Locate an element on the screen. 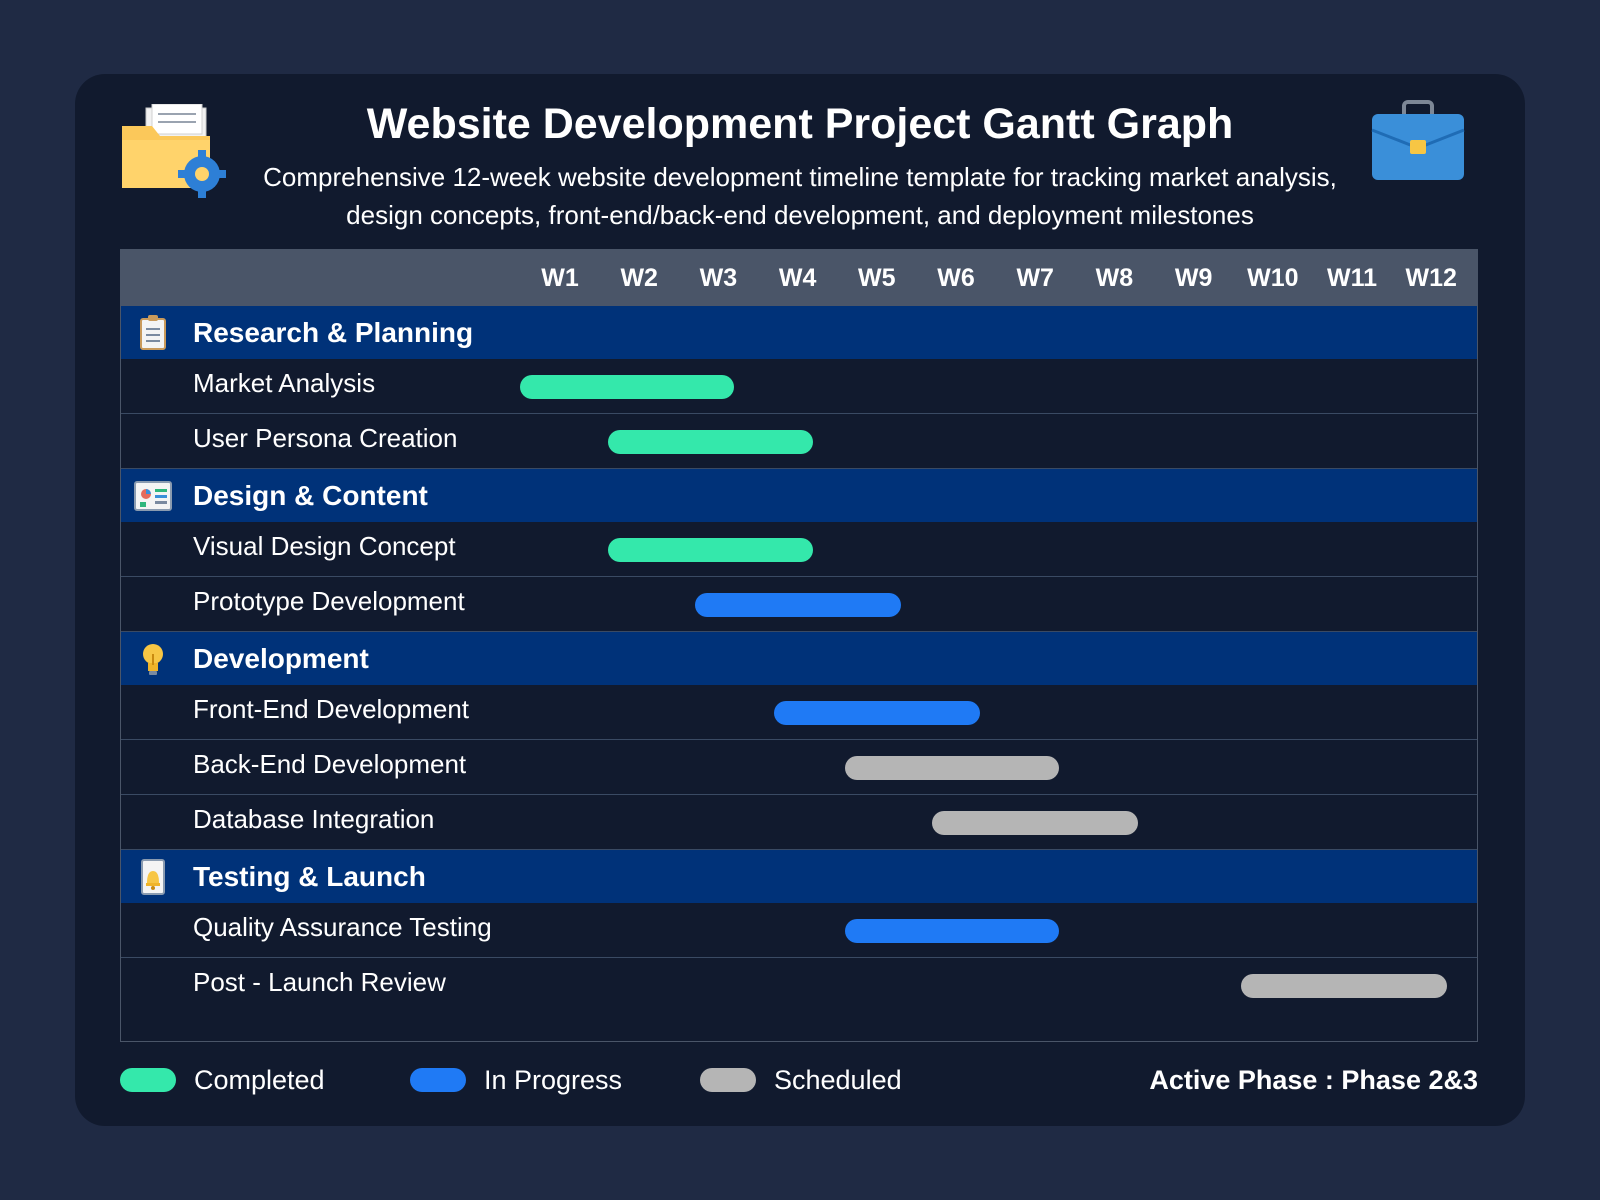 This screenshot has height=1200, width=1600. category-label: Research & Planning is located at coordinates (333, 332).